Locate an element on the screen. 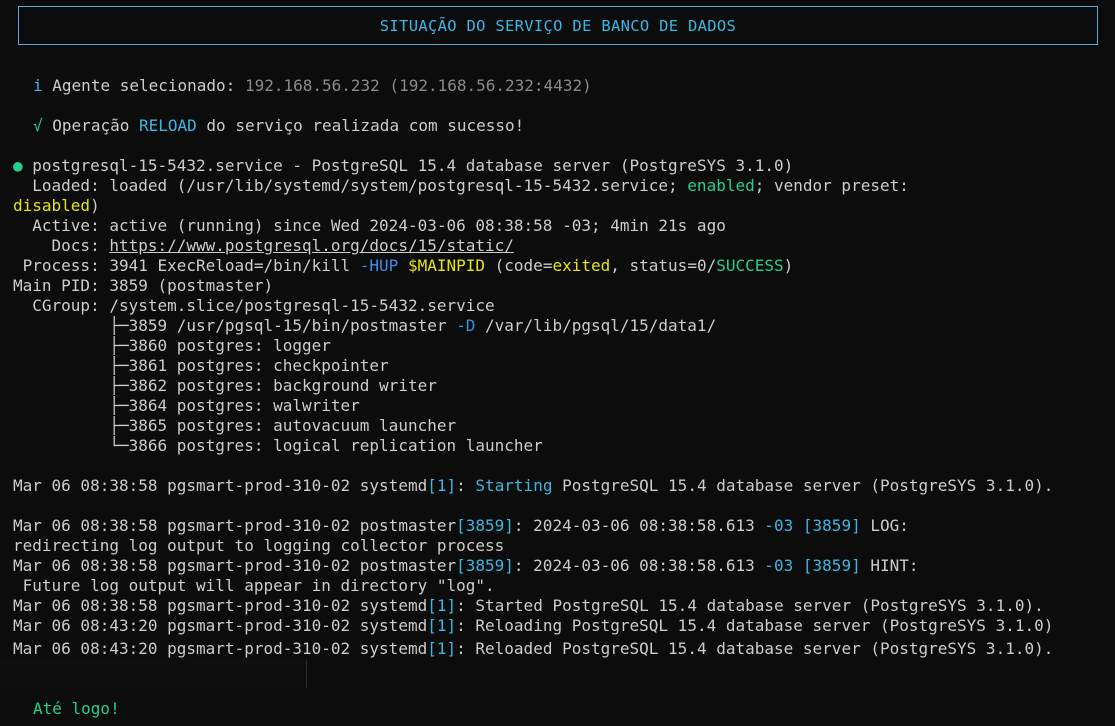 The height and width of the screenshot is (726, 1115). process-pre: Process: 3941 ExecReload=/bin/kill is located at coordinates (186, 265).